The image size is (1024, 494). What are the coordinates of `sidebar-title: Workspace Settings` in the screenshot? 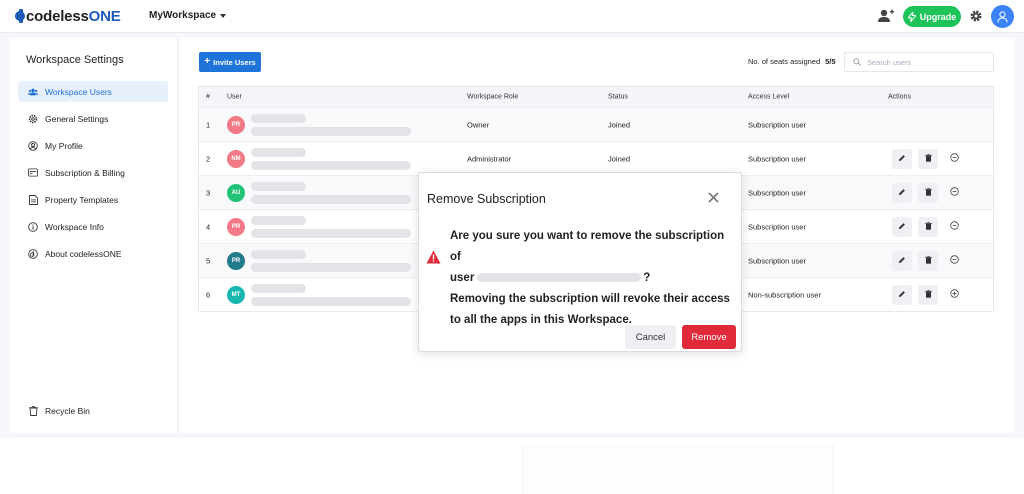 It's located at (75, 60).